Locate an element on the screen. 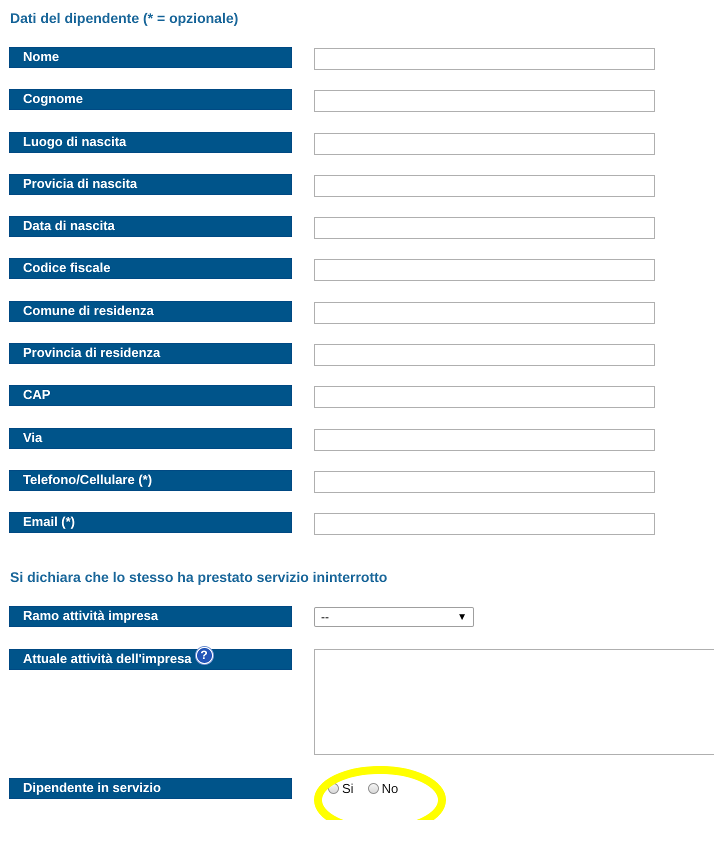 The height and width of the screenshot is (843, 714). label-text: Provicia di nascita is located at coordinates (80, 183).